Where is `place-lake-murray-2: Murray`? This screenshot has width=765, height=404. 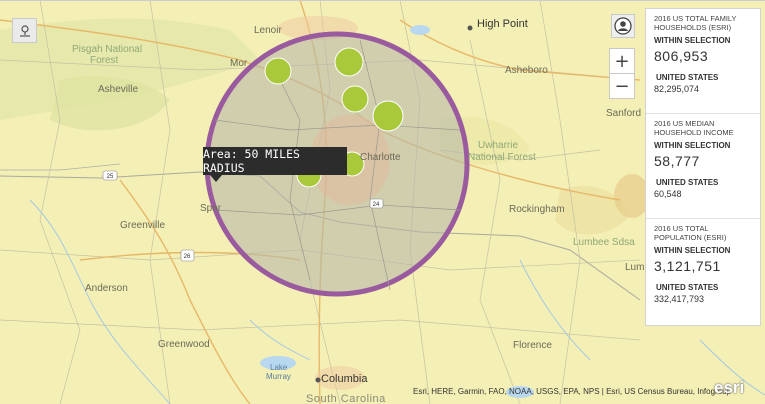
place-lake-murray-2: Murray is located at coordinates (278, 376).